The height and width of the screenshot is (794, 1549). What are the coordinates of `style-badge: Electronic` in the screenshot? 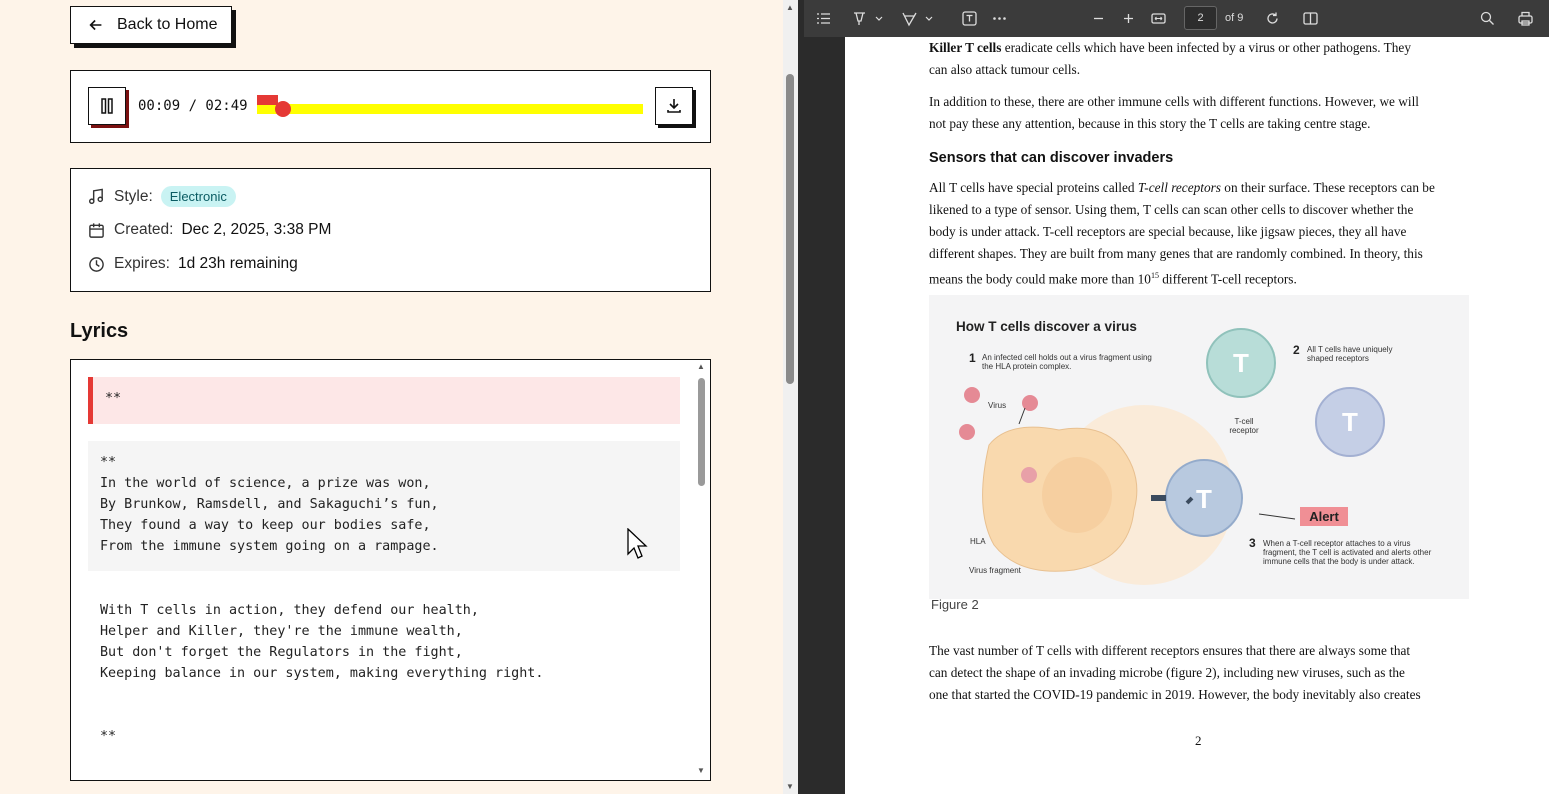 It's located at (198, 196).